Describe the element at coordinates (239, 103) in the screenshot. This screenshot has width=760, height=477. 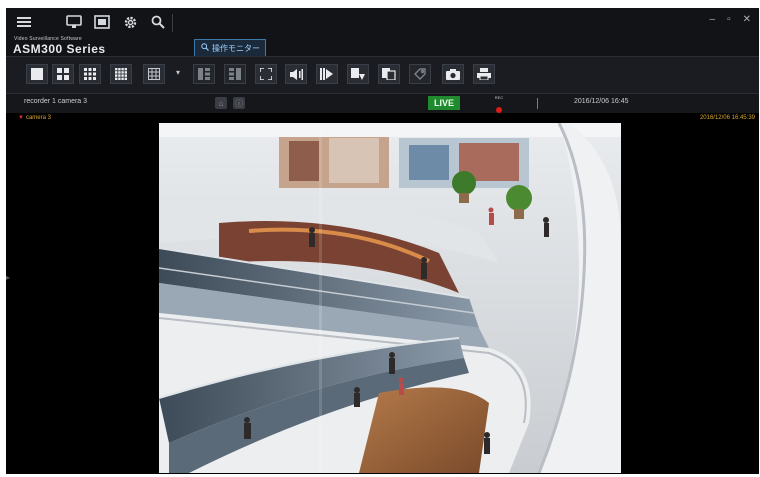
I see `info-icon: ⓘ` at that location.